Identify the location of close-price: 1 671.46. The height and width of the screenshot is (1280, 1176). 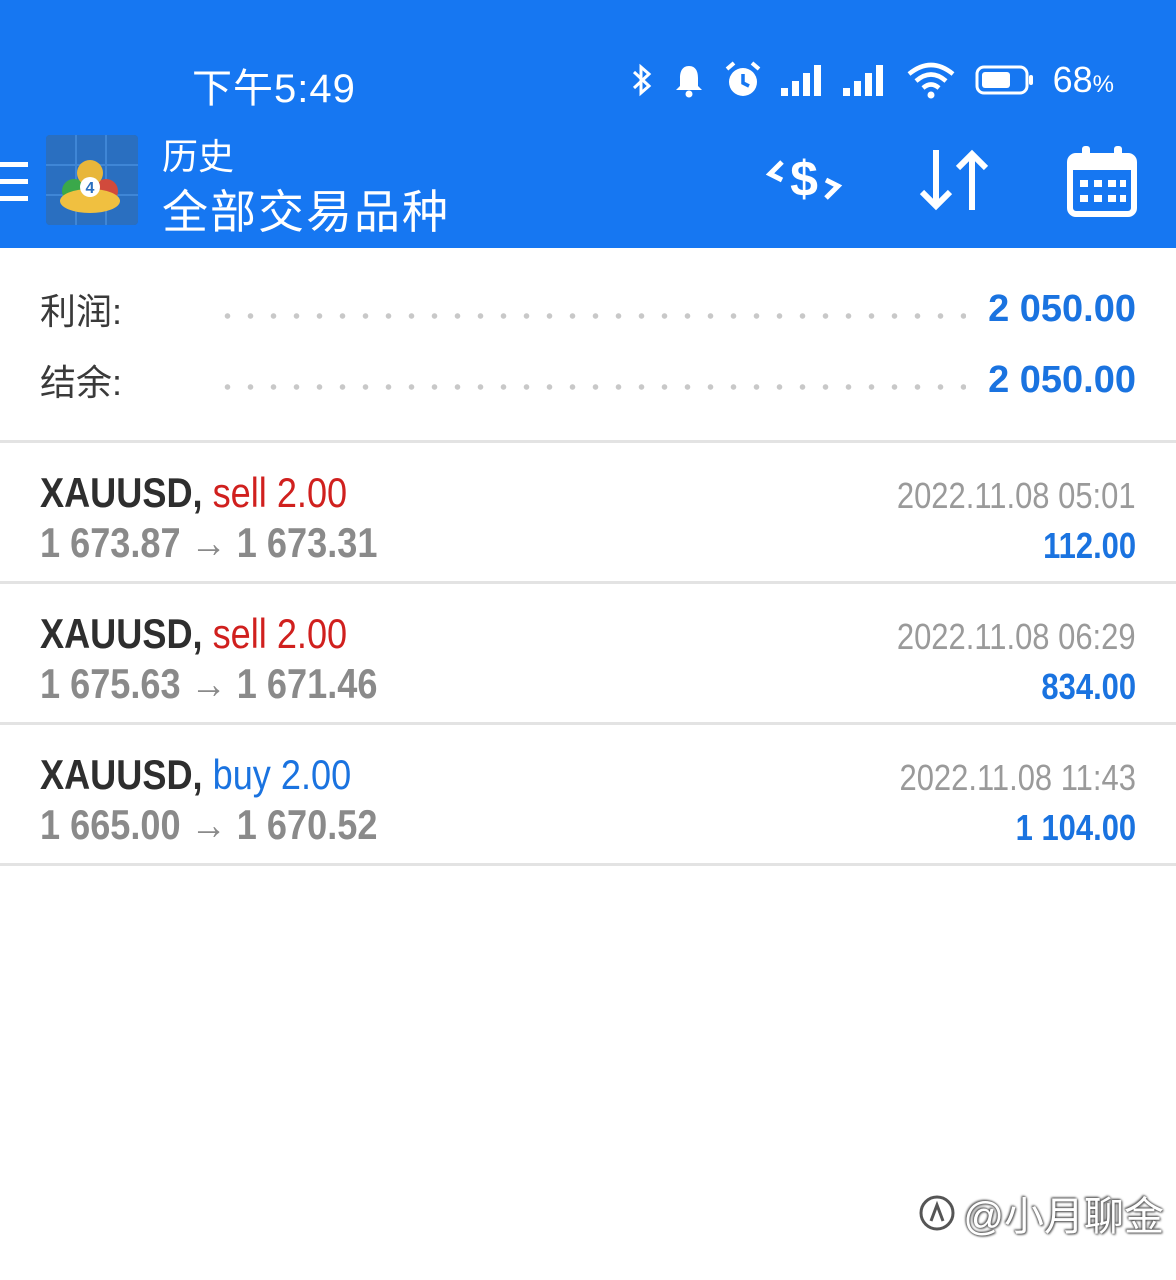
(307, 683).